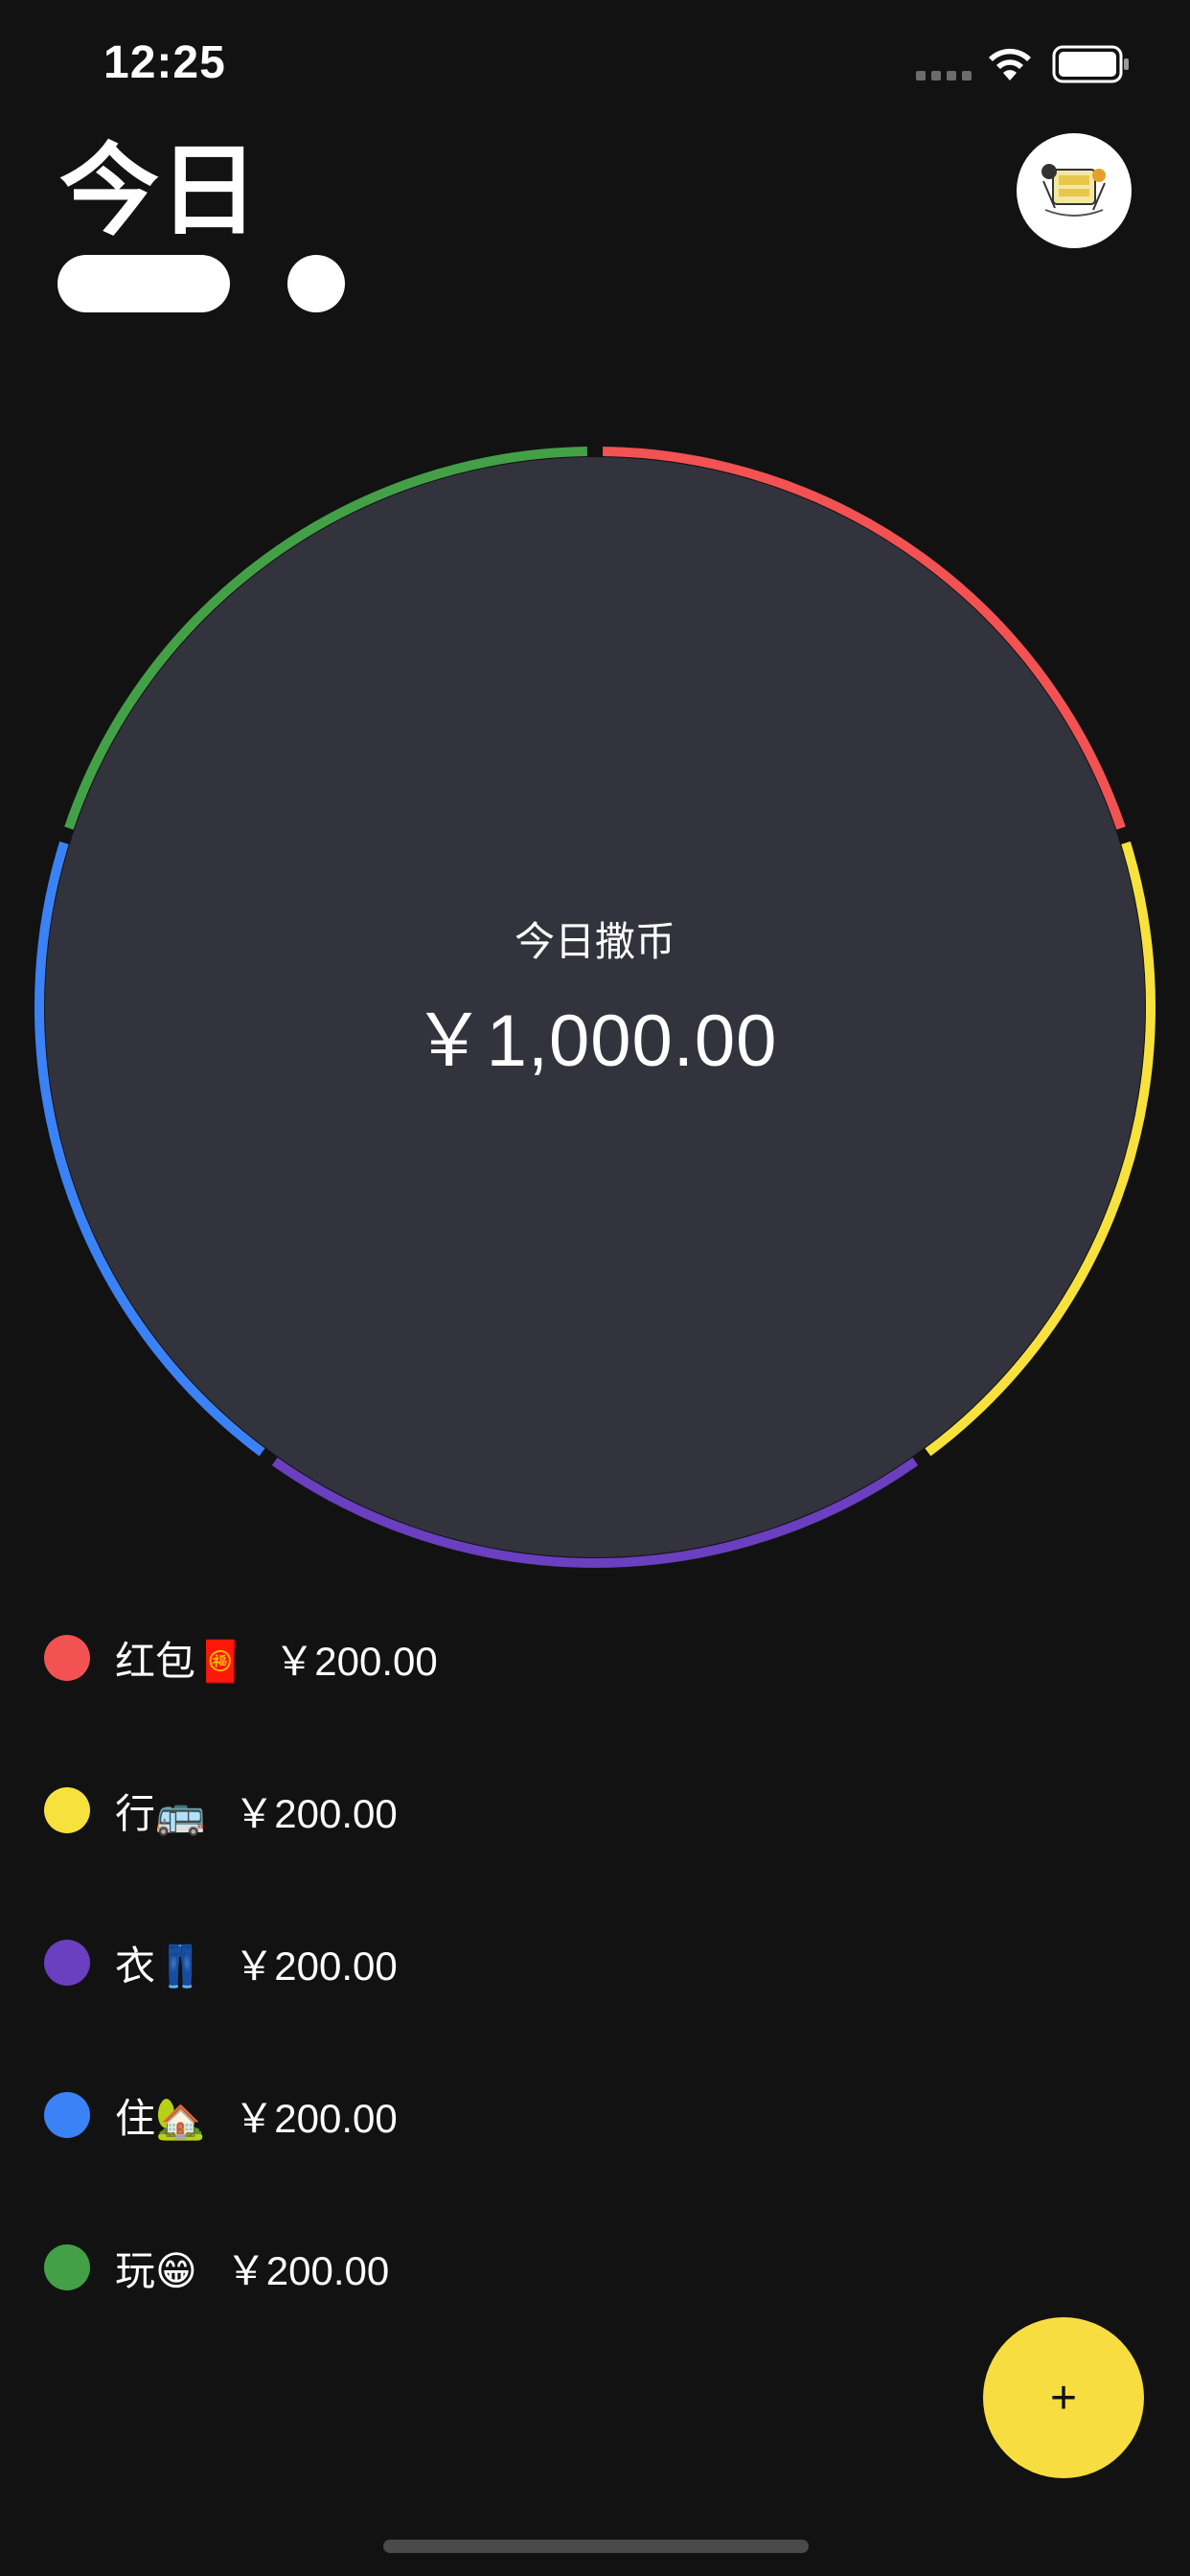 The height and width of the screenshot is (2576, 1190). Describe the element at coordinates (144, 283) in the screenshot. I see `date-range-selector` at that location.